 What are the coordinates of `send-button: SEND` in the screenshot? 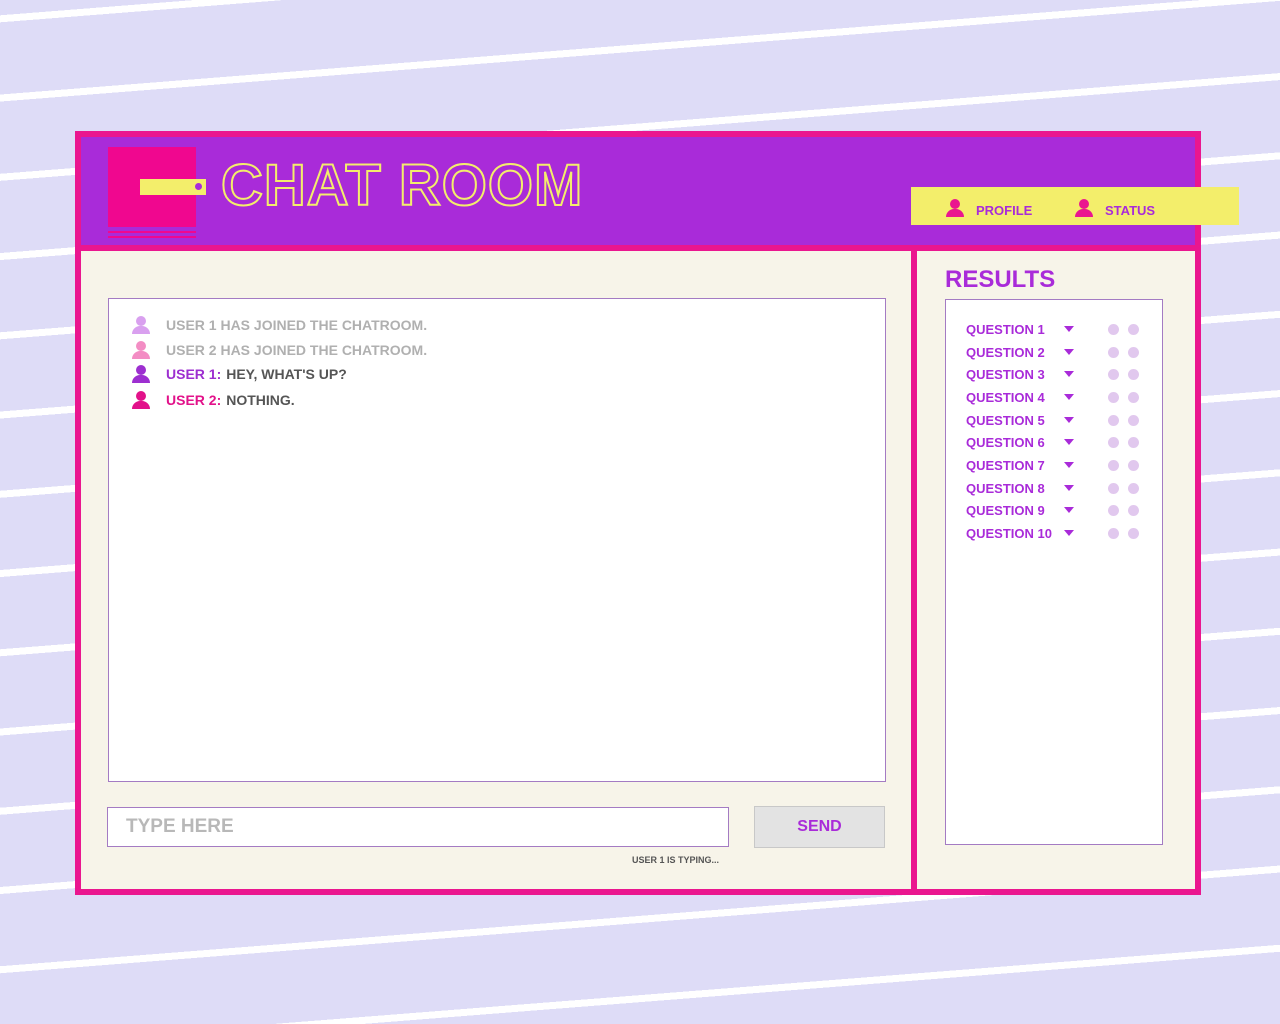 It's located at (819, 827).